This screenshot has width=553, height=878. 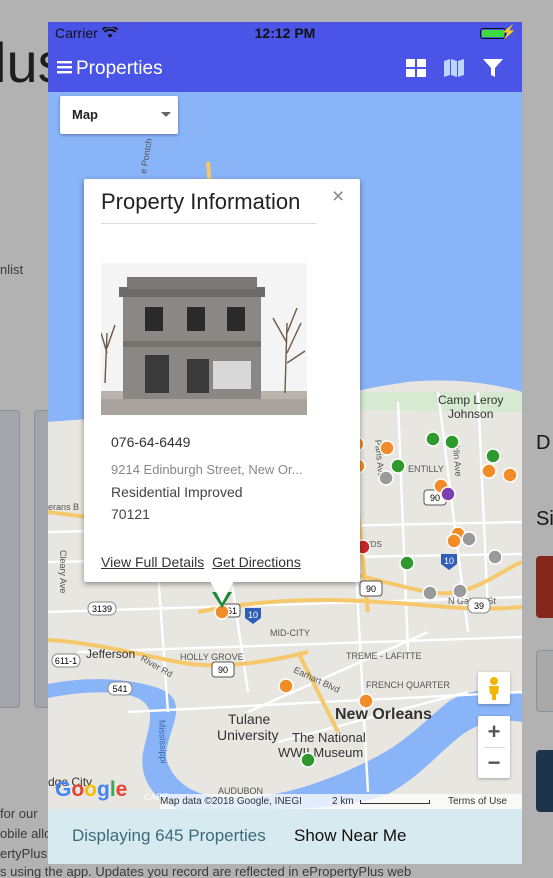 What do you see at coordinates (110, 654) in the screenshot?
I see `map-label: Jefferson` at bounding box center [110, 654].